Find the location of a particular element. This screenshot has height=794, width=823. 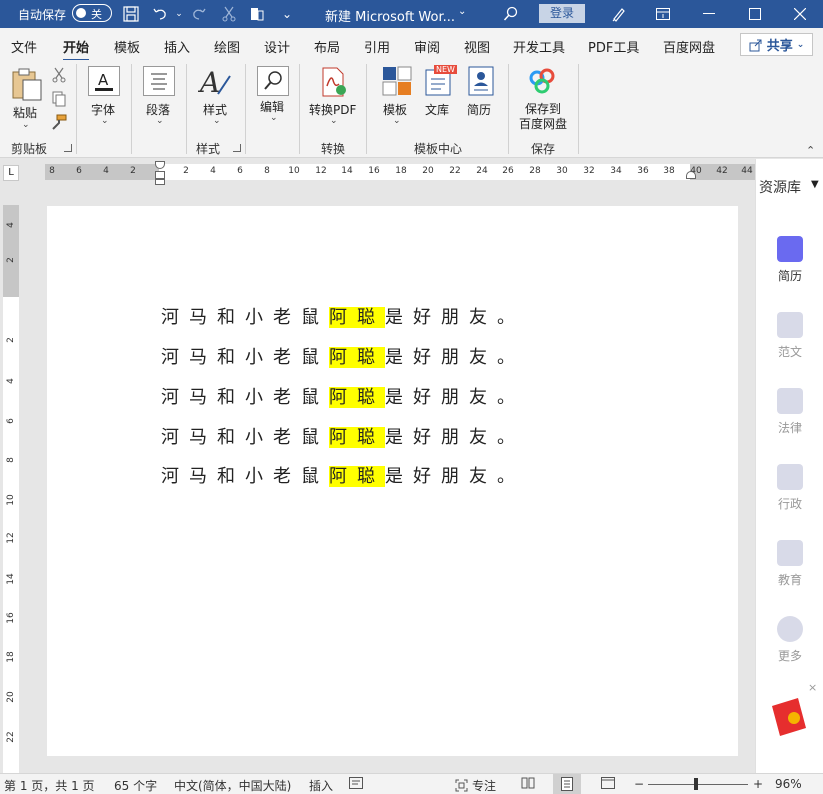

search-icon is located at coordinates (511, 14).